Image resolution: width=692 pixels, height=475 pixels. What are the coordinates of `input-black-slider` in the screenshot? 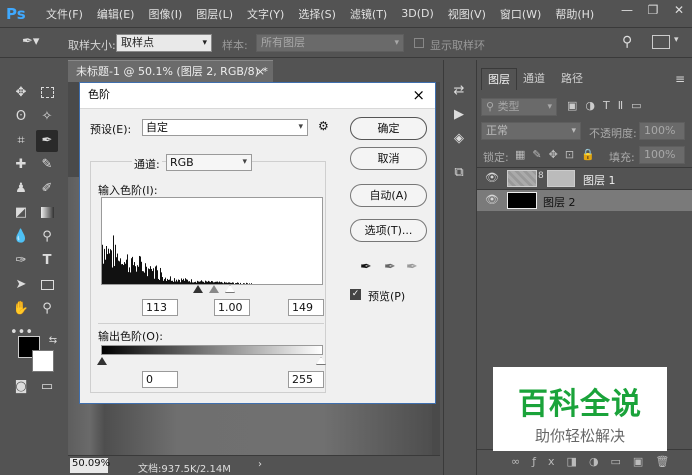 It's located at (198, 289).